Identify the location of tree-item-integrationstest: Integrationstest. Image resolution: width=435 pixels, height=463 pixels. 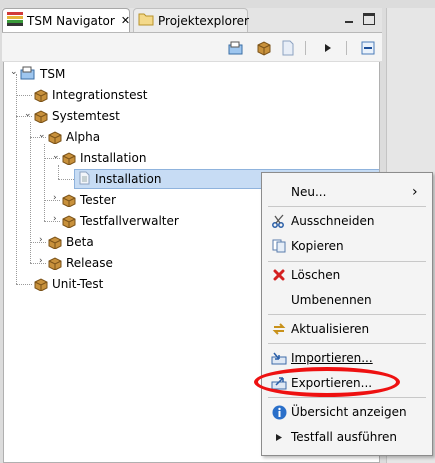
(90, 95).